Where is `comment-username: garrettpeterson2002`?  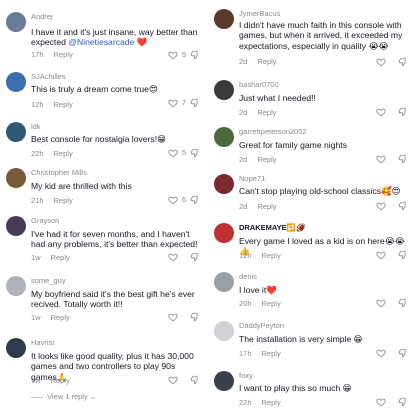 comment-username: garrettpeterson2002 is located at coordinates (273, 131).